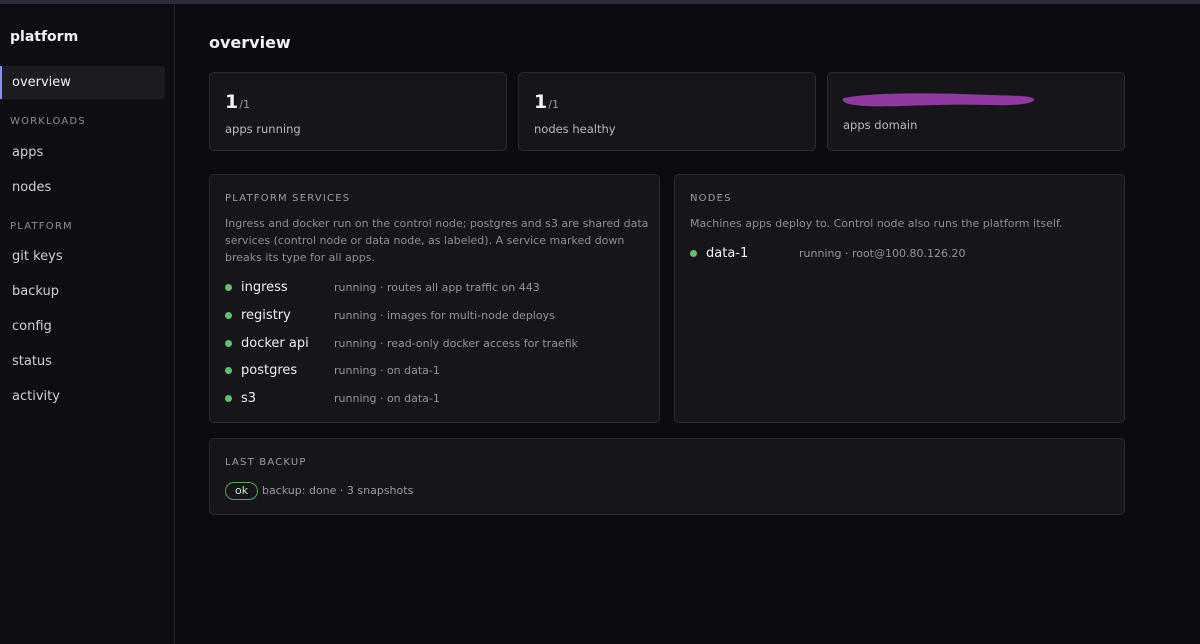 The image size is (1200, 644). What do you see at coordinates (82, 152) in the screenshot?
I see `sidebar-item-apps: apps` at bounding box center [82, 152].